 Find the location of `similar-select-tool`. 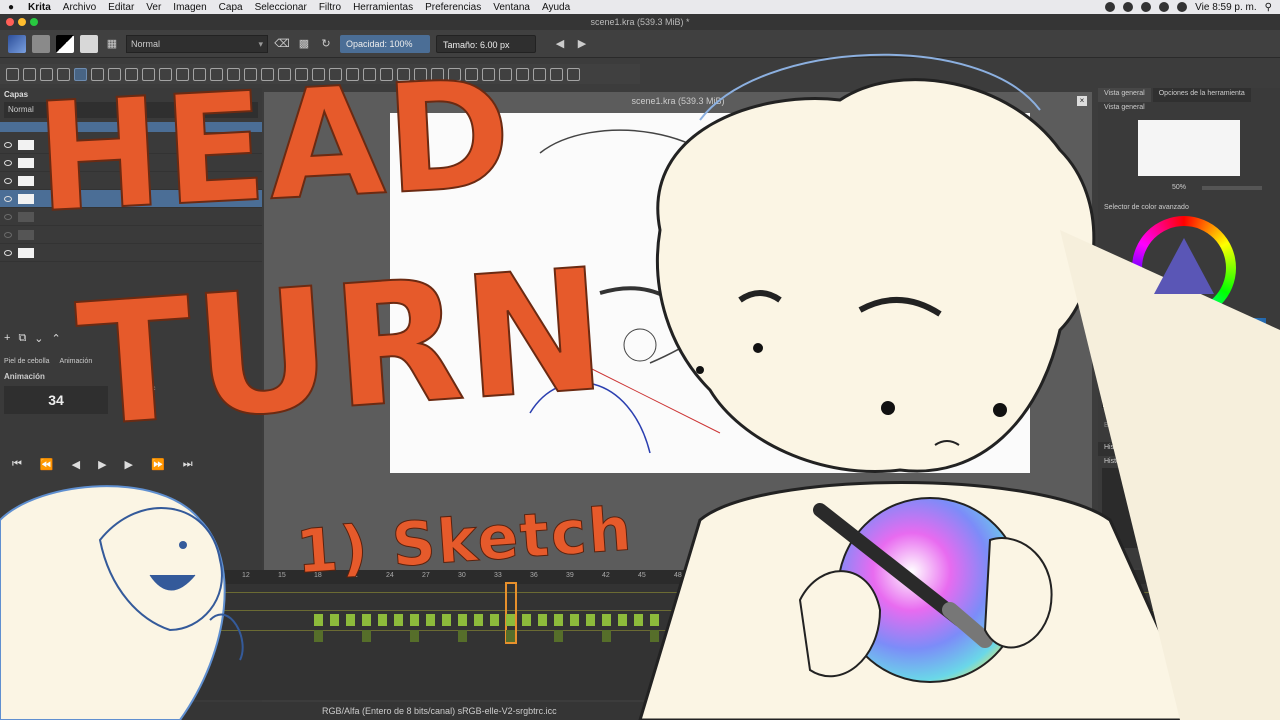

similar-select-tool is located at coordinates (505, 74).